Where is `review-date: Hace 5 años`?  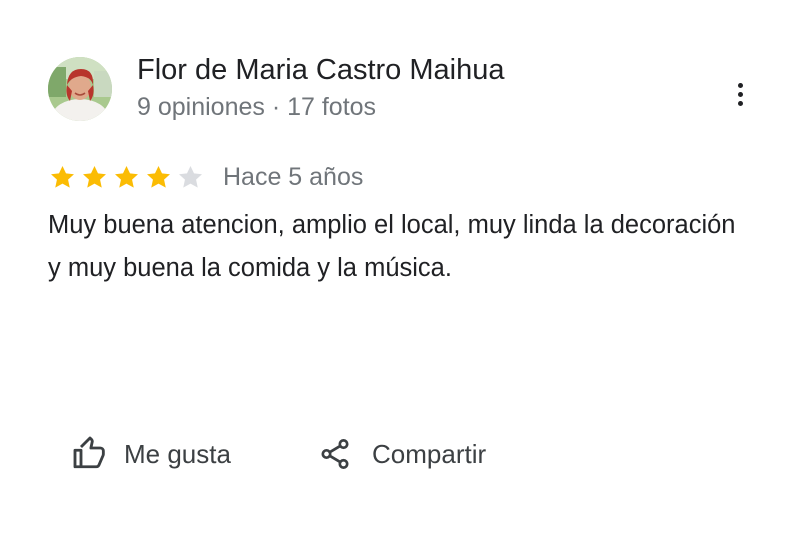 review-date: Hace 5 años is located at coordinates (293, 176).